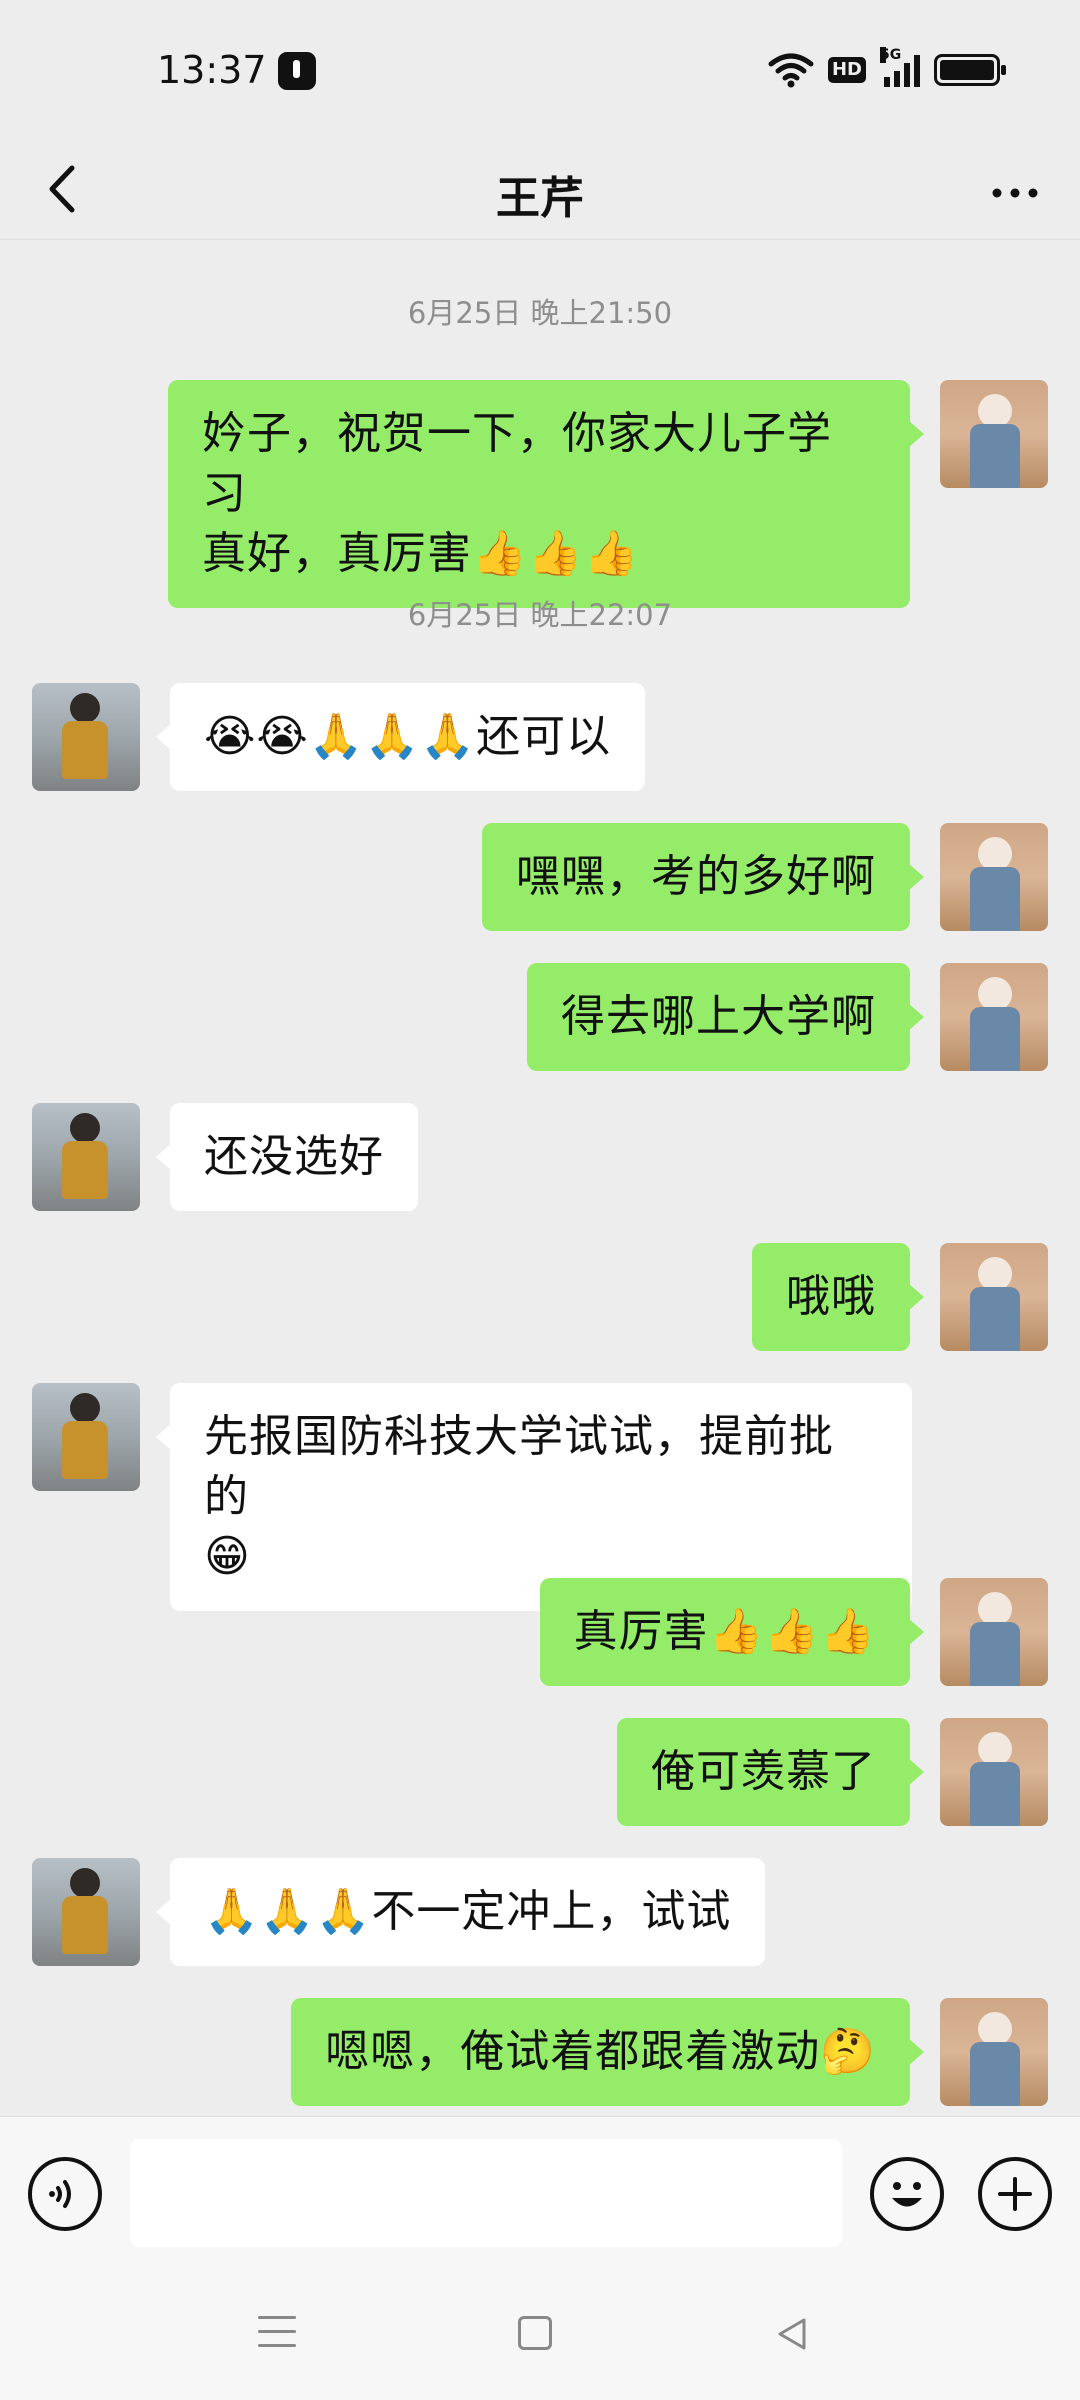 The image size is (1080, 2400). Describe the element at coordinates (831, 1296) in the screenshot. I see `message-text: 哦哦` at that location.